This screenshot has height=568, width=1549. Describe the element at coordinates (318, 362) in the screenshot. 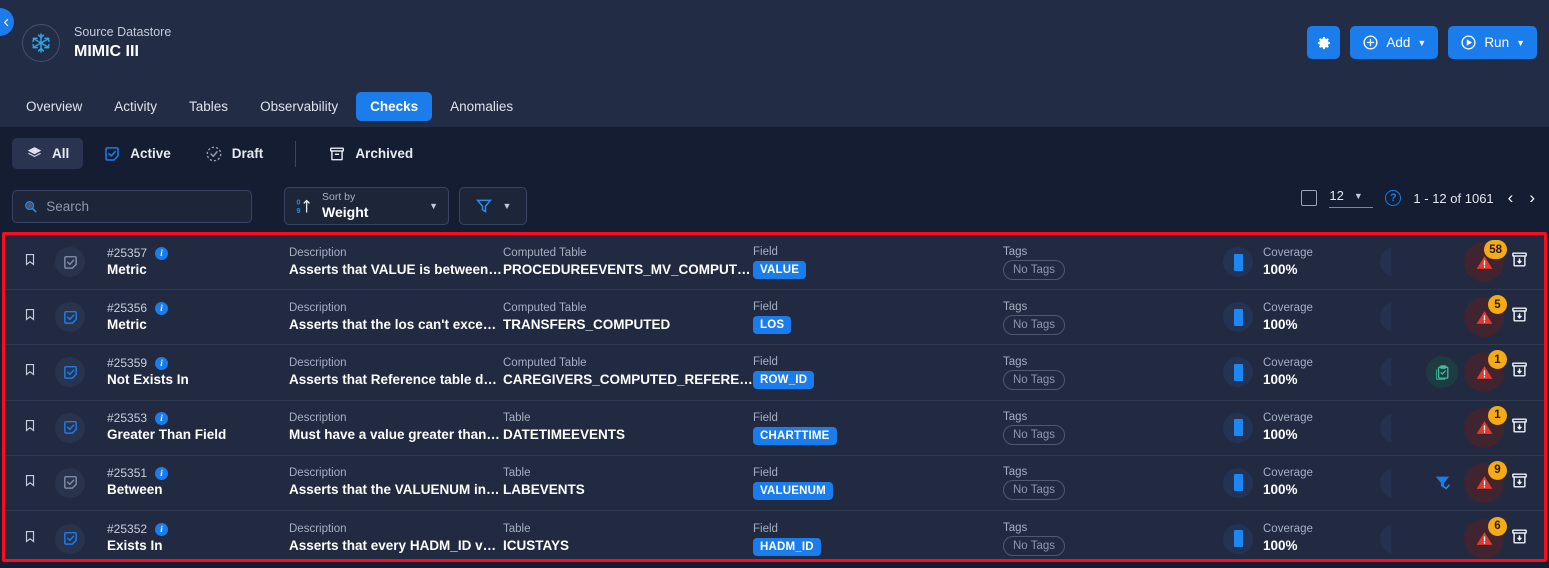

I see `description-label: Description` at that location.